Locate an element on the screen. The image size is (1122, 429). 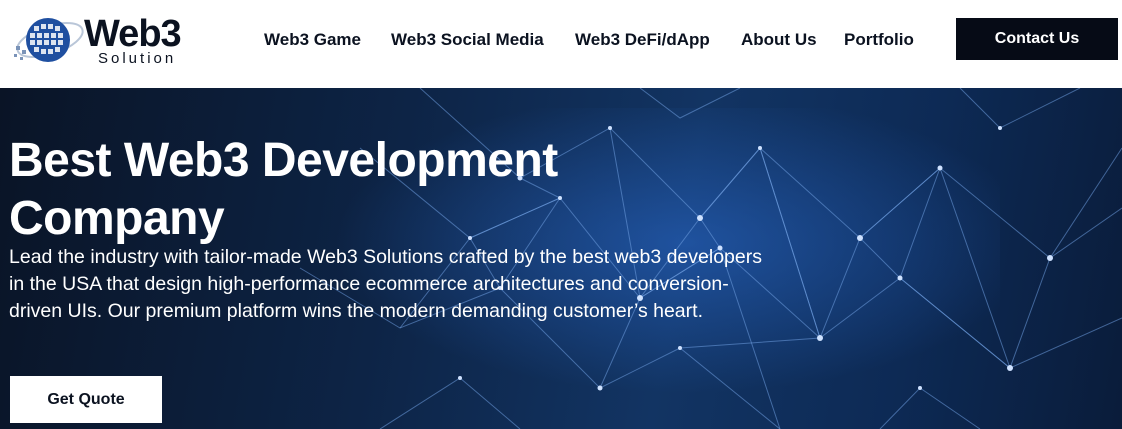
nav-about-us: About Us is located at coordinates (779, 40).